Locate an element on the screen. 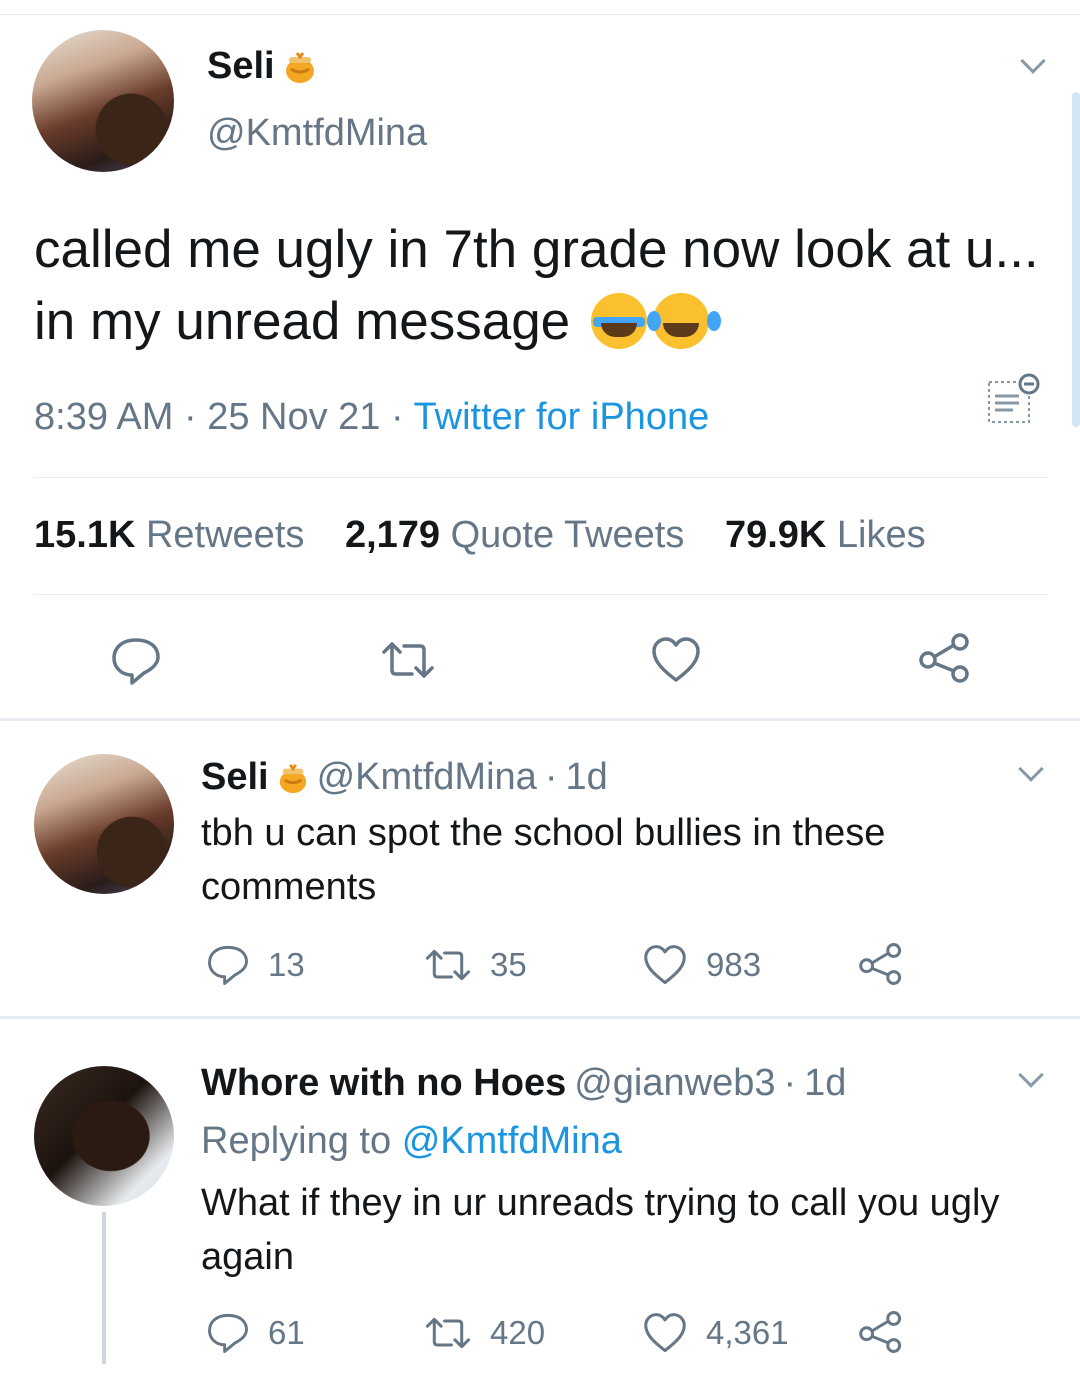  like-action: 983 is located at coordinates (701, 965).